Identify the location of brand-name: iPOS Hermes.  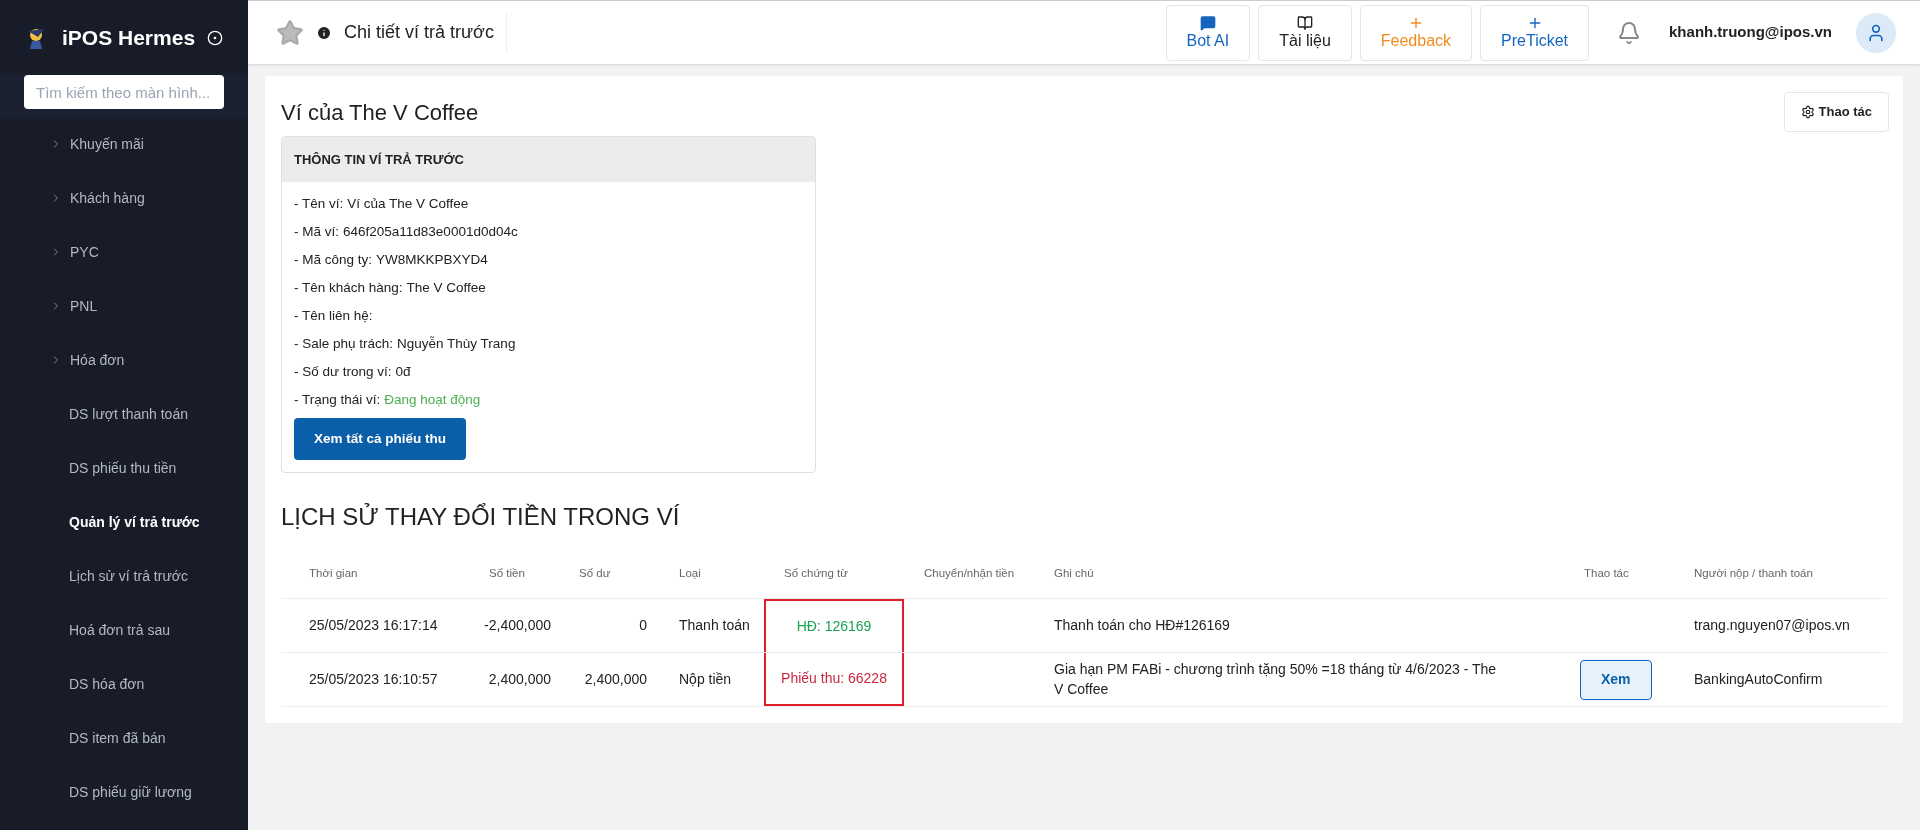
(129, 37).